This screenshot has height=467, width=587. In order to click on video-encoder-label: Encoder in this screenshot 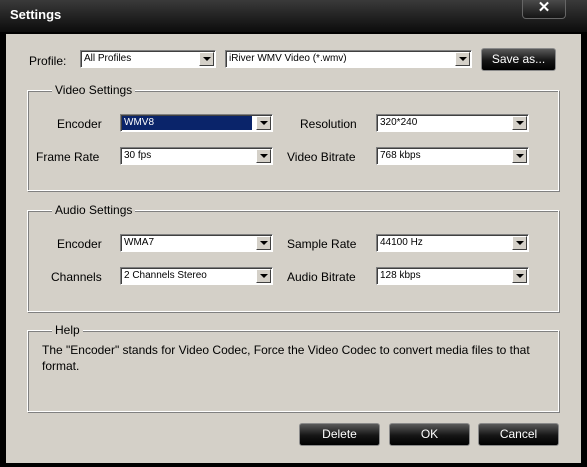, I will do `click(79, 124)`.